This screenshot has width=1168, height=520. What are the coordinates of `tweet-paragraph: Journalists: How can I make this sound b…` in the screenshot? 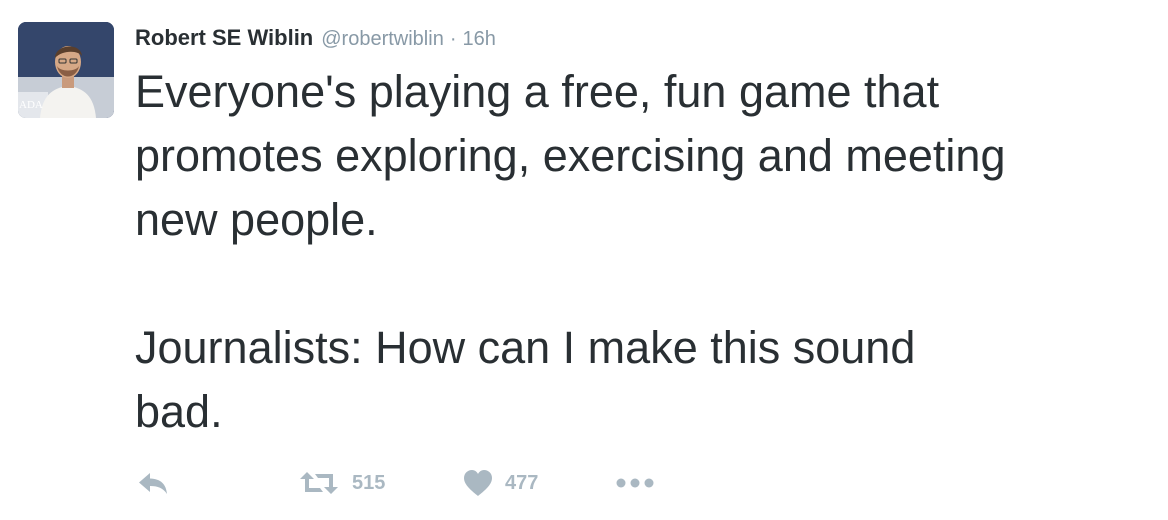 It's located at (525, 379).